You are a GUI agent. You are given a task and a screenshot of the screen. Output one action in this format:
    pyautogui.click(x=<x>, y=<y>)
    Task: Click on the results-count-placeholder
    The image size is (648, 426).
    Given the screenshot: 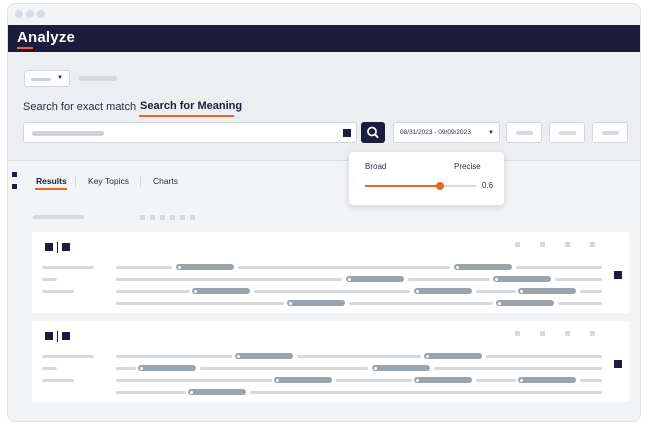 What is the action you would take?
    pyautogui.click(x=58, y=217)
    